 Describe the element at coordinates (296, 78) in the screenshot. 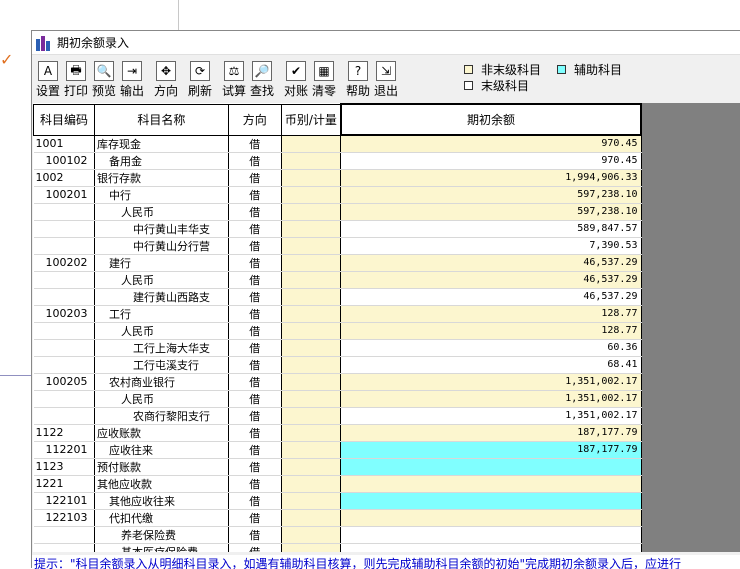

I see `reconcile-button: ✔ 对账` at that location.